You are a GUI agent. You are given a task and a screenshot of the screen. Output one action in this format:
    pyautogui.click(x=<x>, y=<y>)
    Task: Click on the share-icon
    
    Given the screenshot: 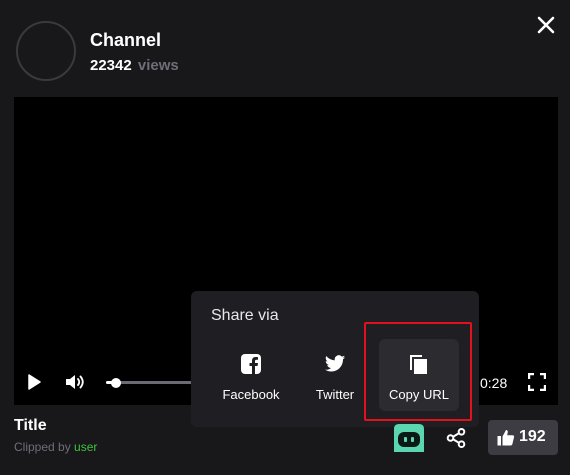 What is the action you would take?
    pyautogui.click(x=456, y=438)
    